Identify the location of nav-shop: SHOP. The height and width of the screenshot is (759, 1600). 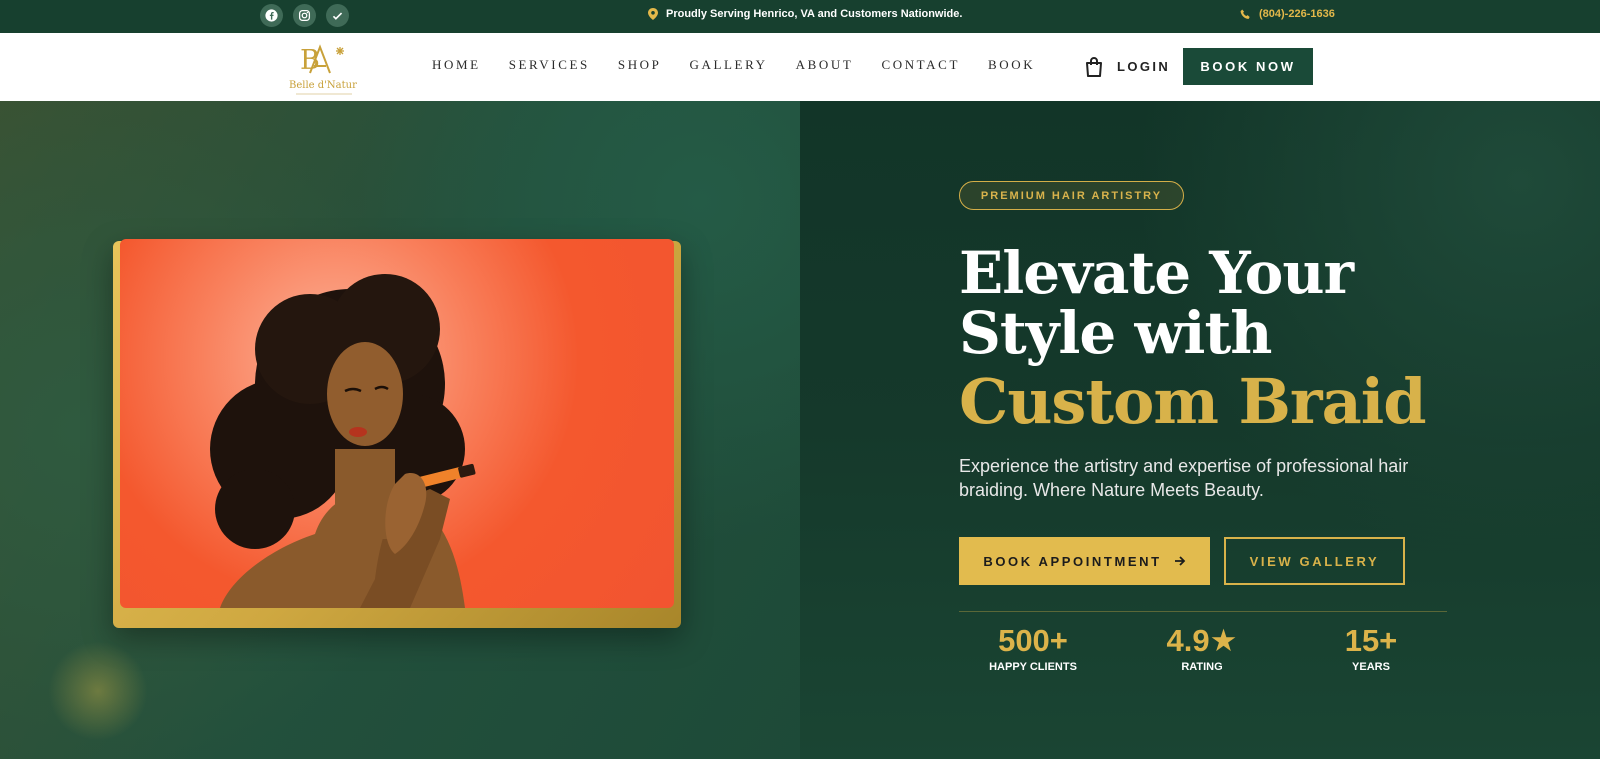
(640, 65).